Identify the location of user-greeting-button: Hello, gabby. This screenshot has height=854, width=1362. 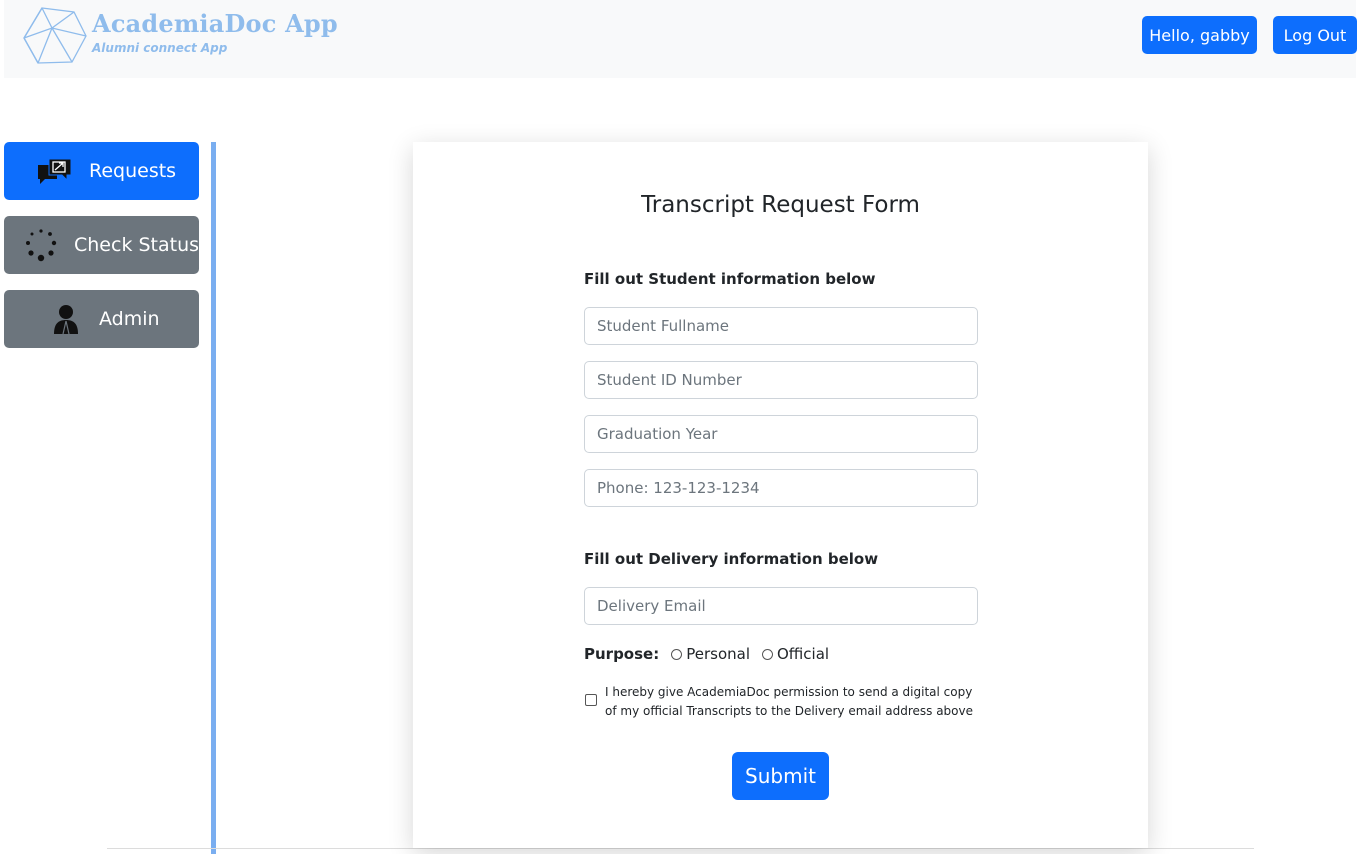
(1199, 35).